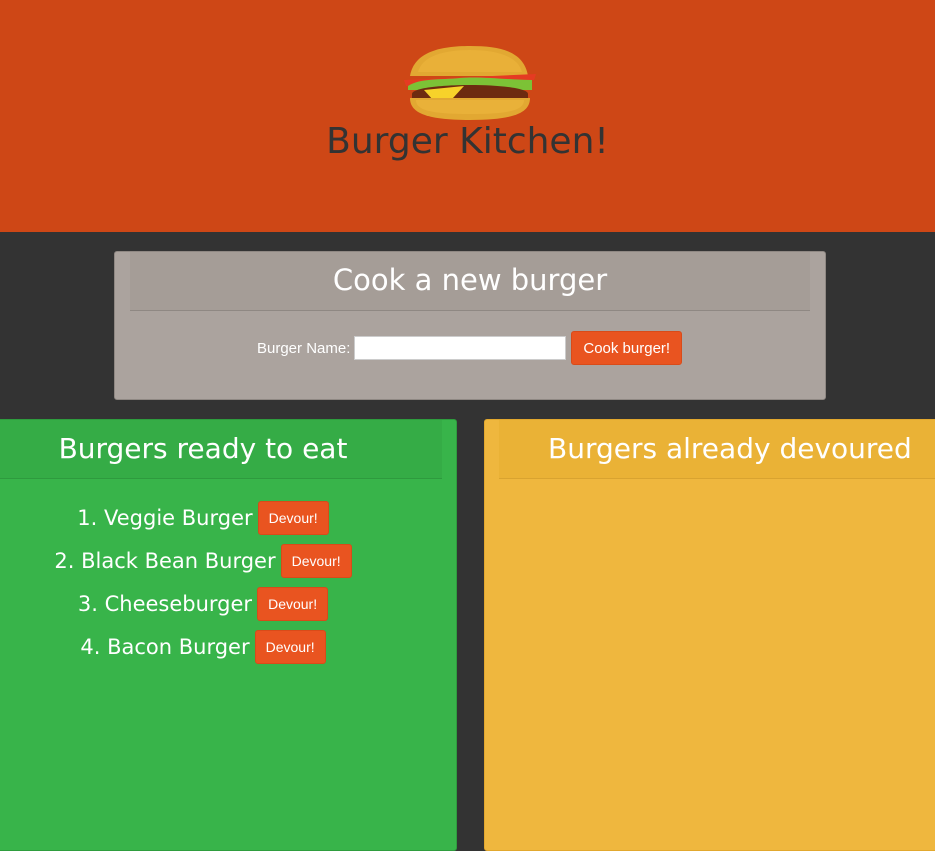 The height and width of the screenshot is (851, 935). I want to click on burger-name-label: Burger Name:, so click(304, 348).